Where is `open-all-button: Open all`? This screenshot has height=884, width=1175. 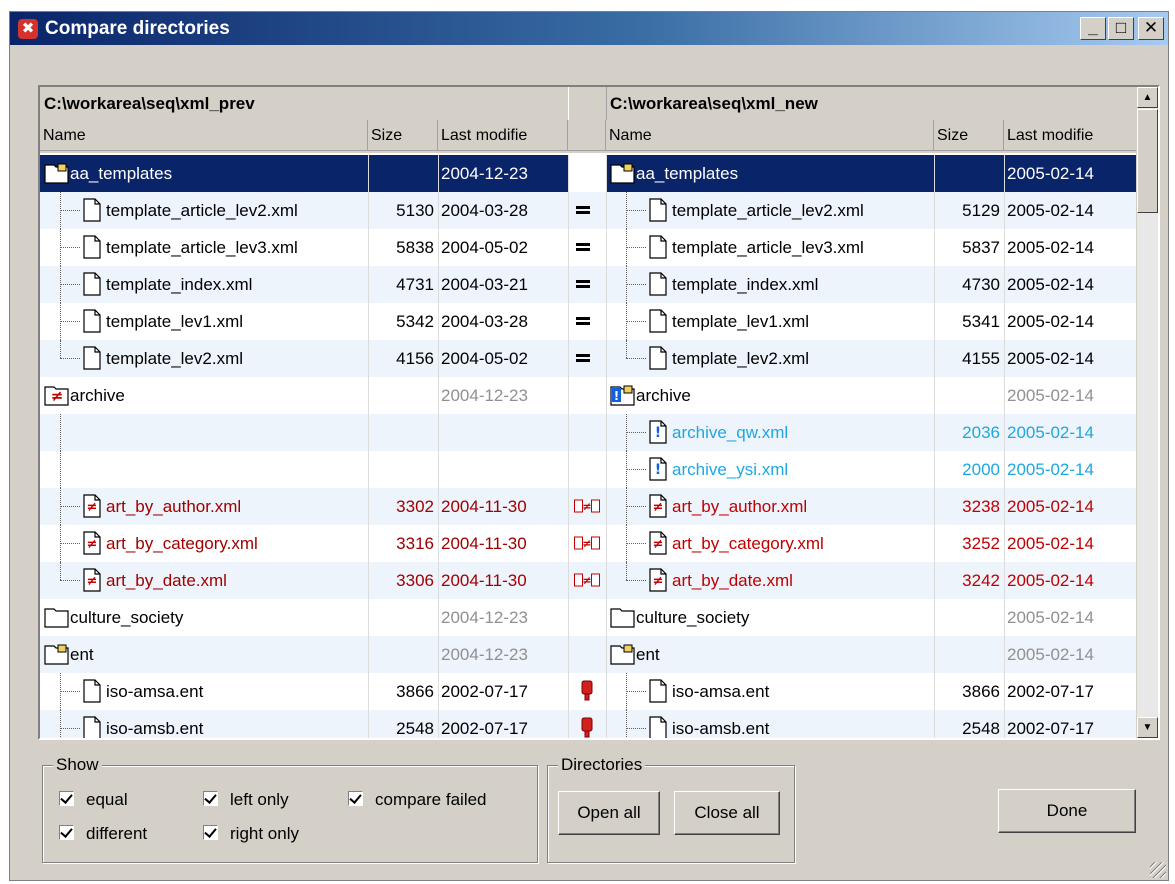
open-all-button: Open all is located at coordinates (609, 813).